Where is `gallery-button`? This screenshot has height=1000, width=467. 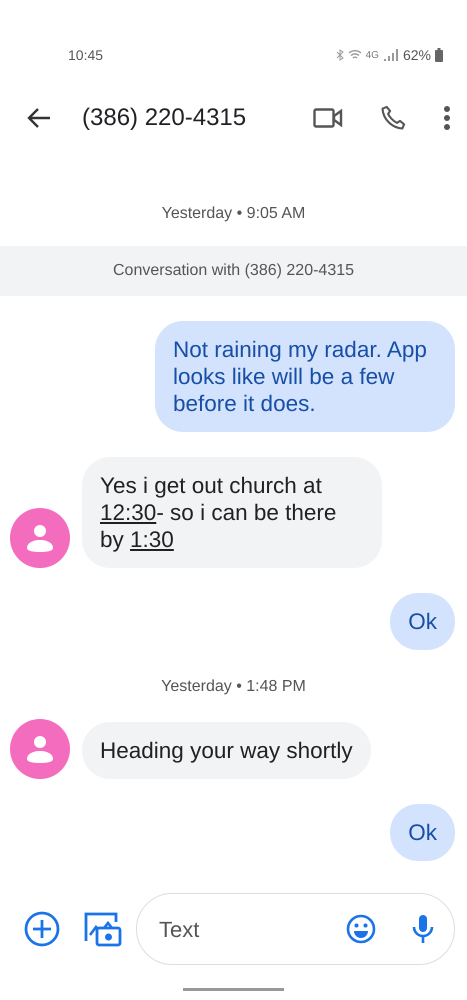 gallery-button is located at coordinates (103, 929).